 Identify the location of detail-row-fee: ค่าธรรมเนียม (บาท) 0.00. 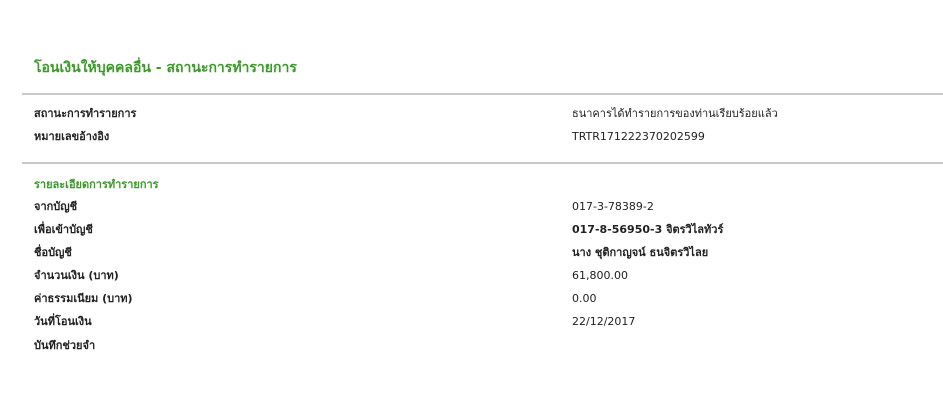
(474, 299).